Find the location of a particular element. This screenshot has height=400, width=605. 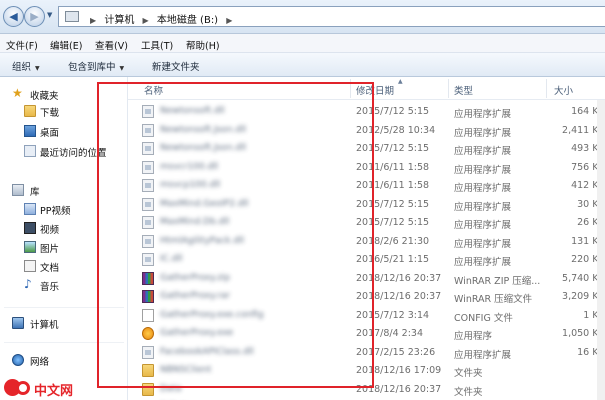

file-row: GatherProxy.exe 2017/8/4 2:34 应用程序 1,050 KB is located at coordinates (366, 333).